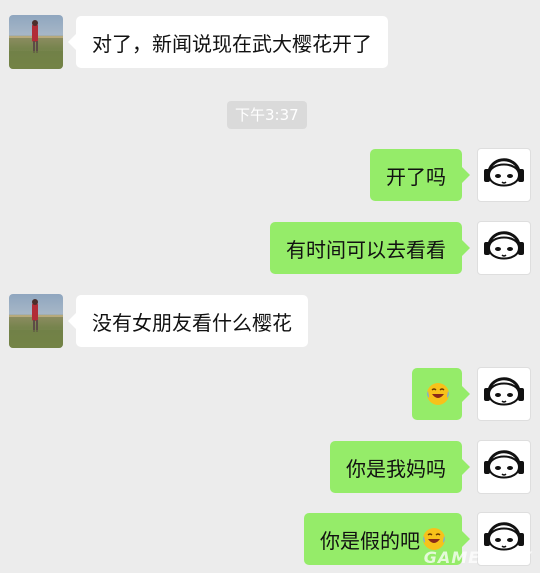 This screenshot has height=573, width=540. What do you see at coordinates (396, 468) in the screenshot?
I see `message-text: 你是我妈吗` at bounding box center [396, 468].